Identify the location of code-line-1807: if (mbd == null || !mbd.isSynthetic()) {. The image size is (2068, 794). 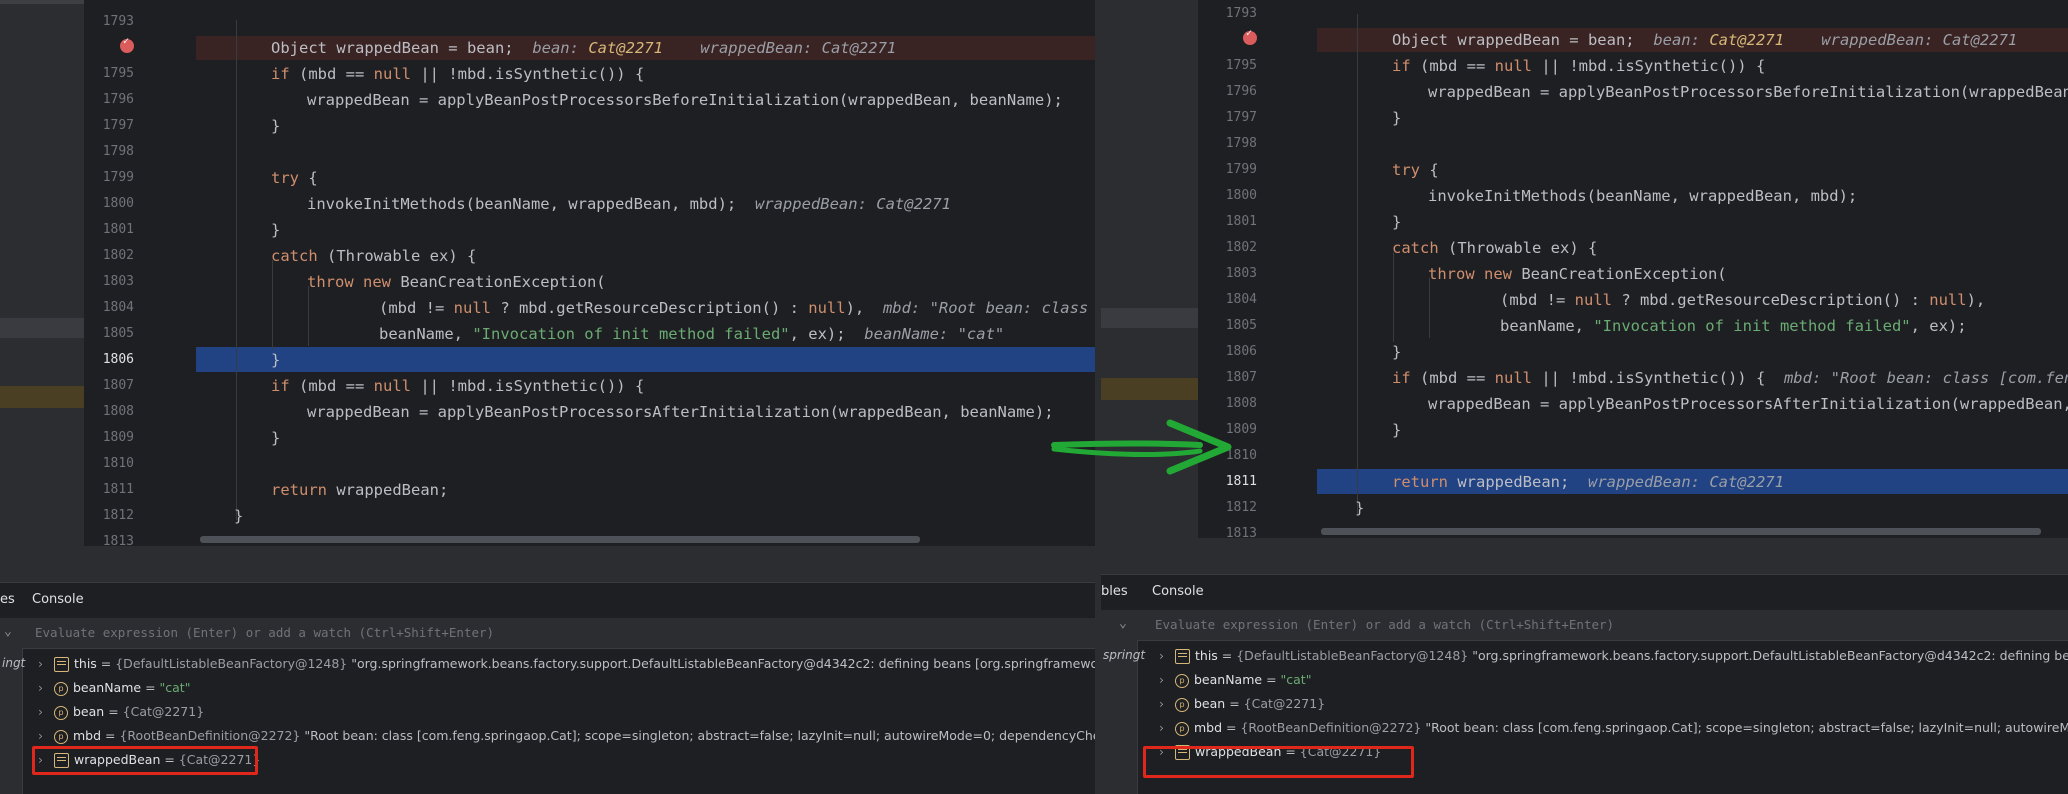
(458, 386).